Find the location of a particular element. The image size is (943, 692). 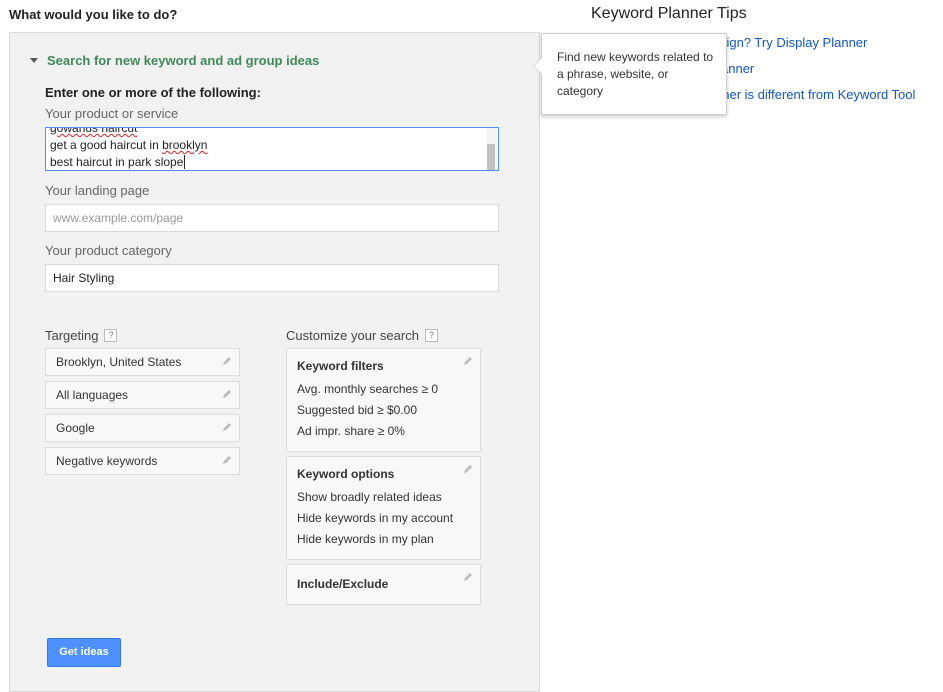

include-exclude-title: Include/Exclude is located at coordinates (343, 584).